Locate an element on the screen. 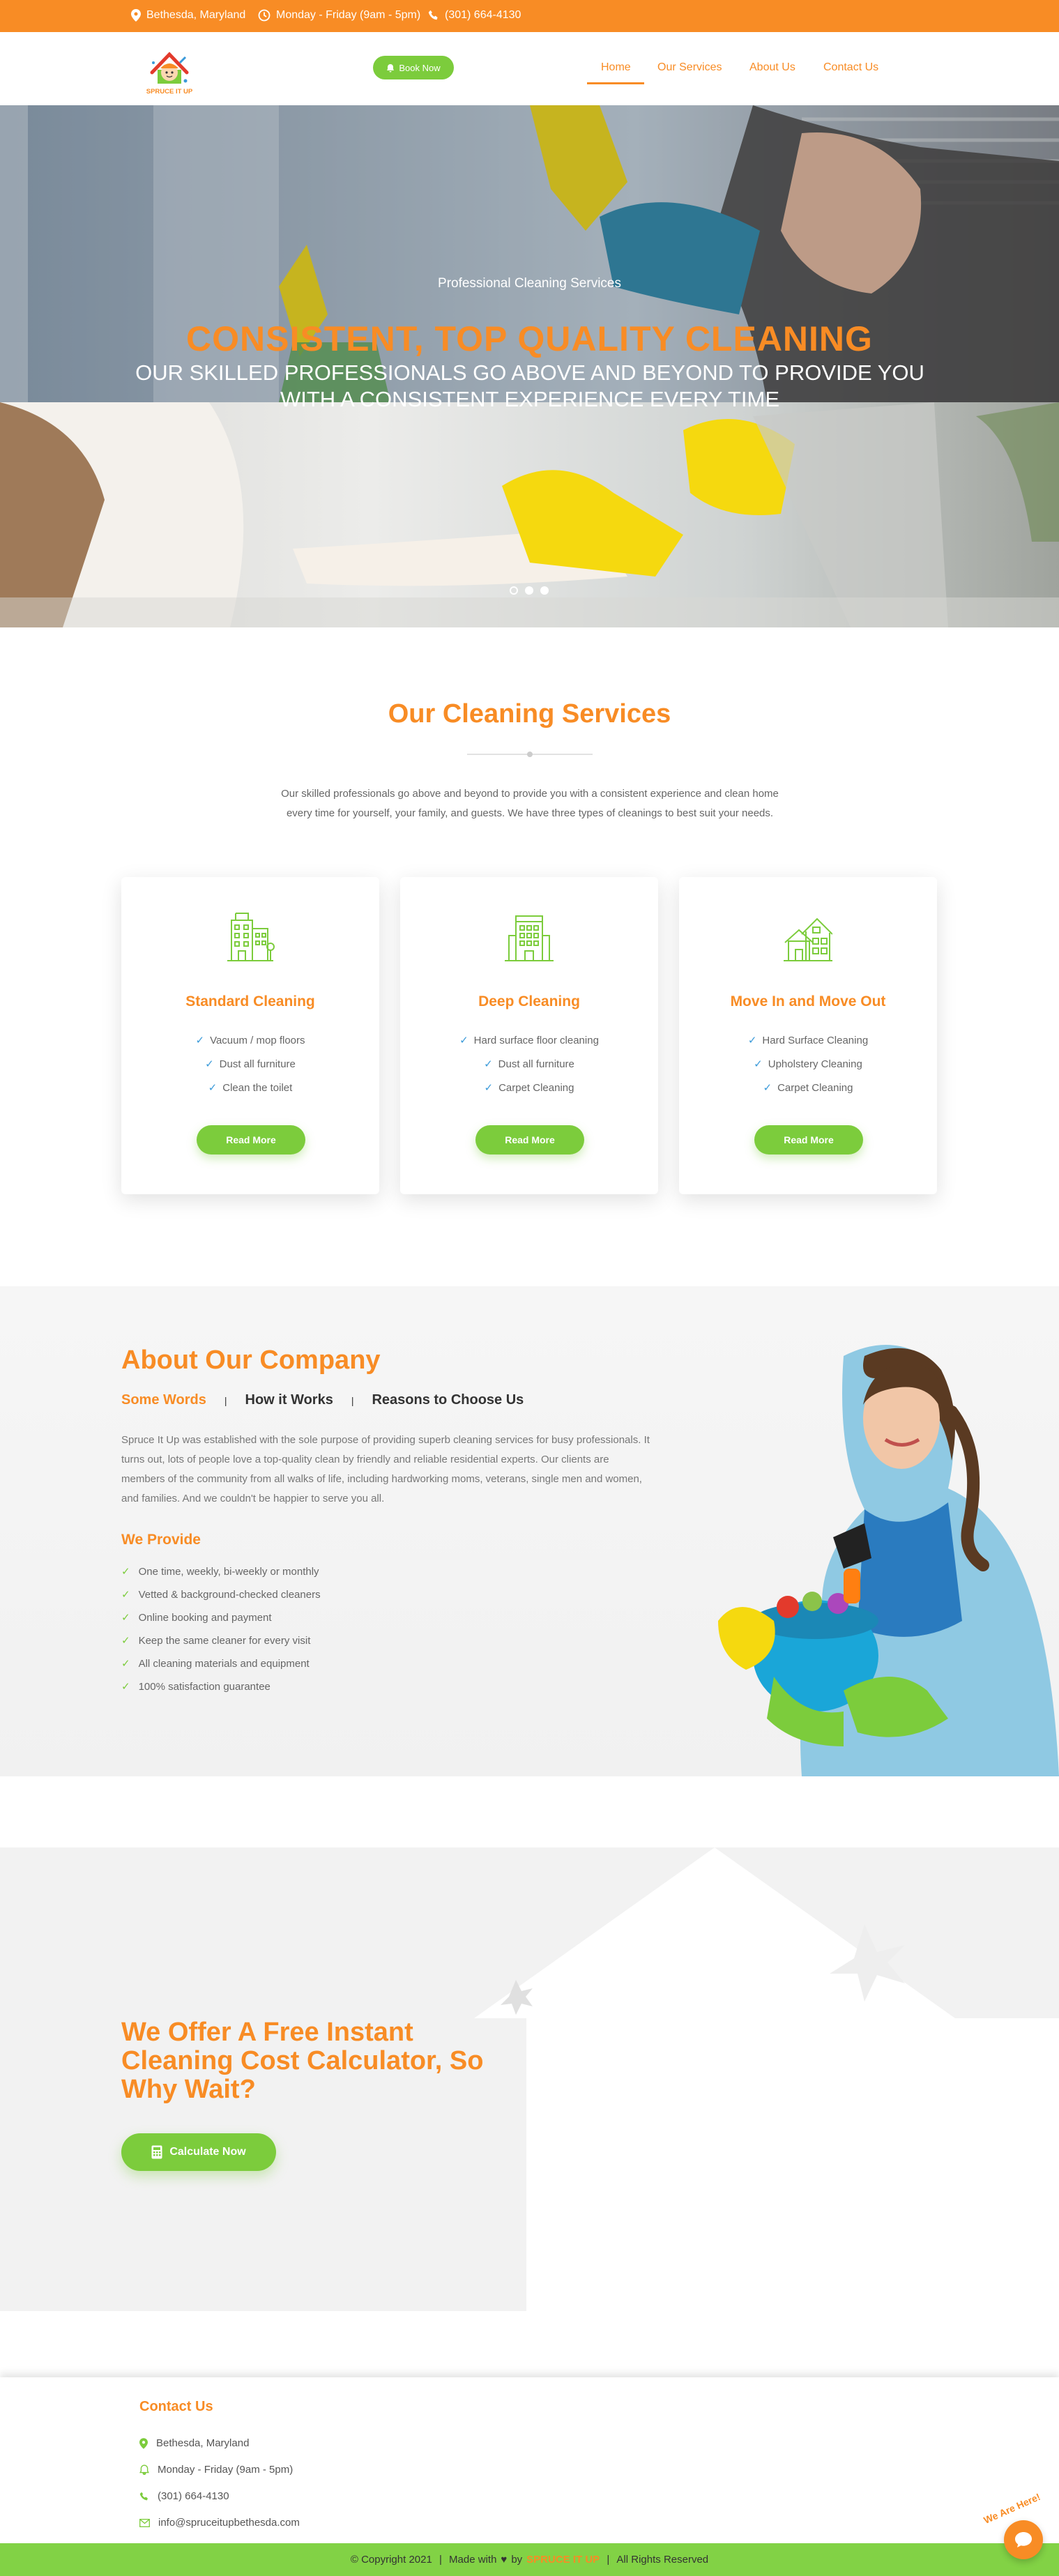 The width and height of the screenshot is (1059, 2576). clock-icon is located at coordinates (264, 16).